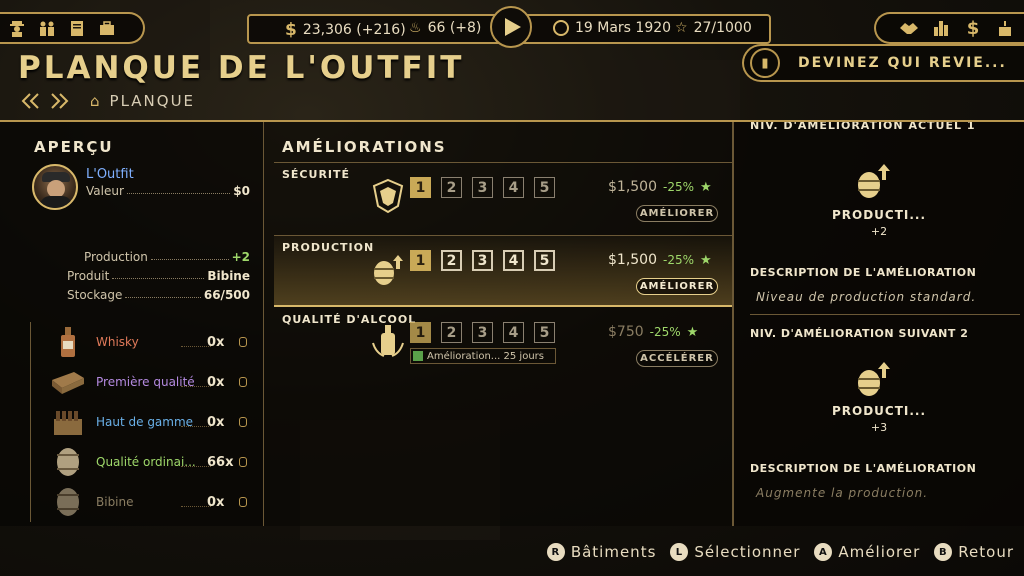 The image size is (1024, 576). Describe the element at coordinates (68, 422) in the screenshot. I see `bottle-crate-icon` at that location.